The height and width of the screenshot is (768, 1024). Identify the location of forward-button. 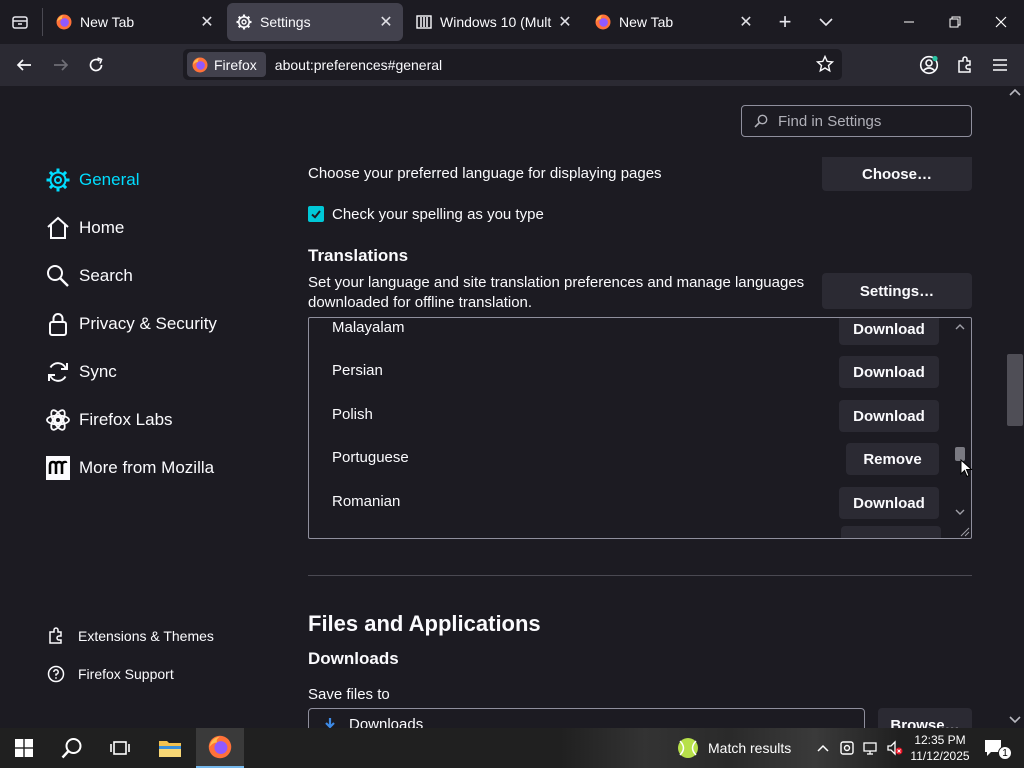
(61, 65).